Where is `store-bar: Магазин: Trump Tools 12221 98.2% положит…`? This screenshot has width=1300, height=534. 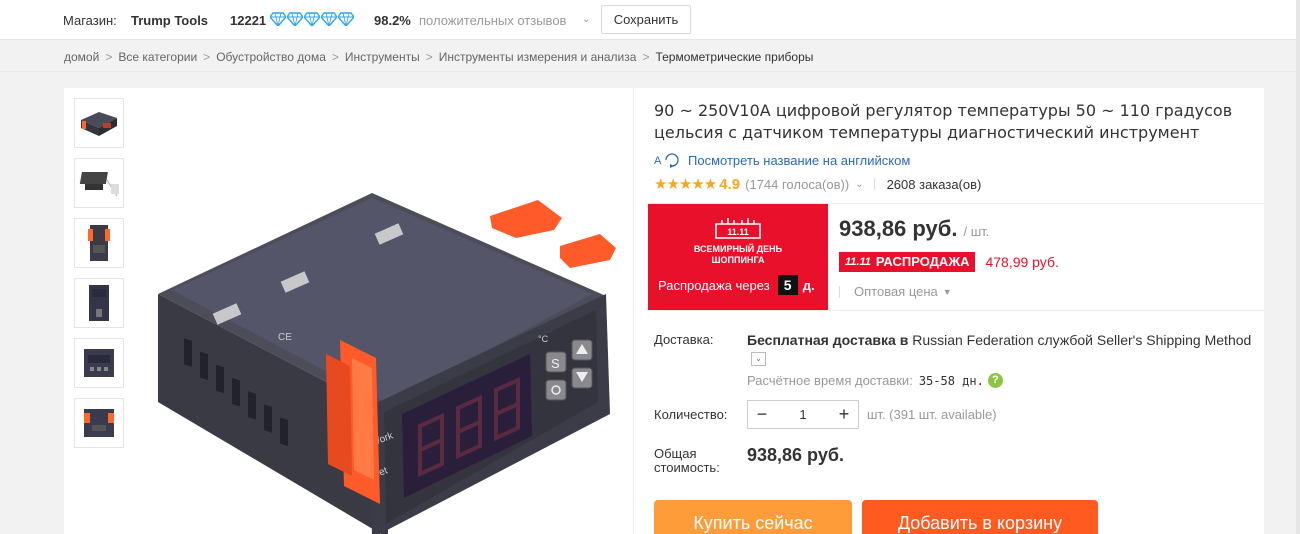
store-bar: Магазин: Trump Tools 12221 98.2% положит… is located at coordinates (650, 20).